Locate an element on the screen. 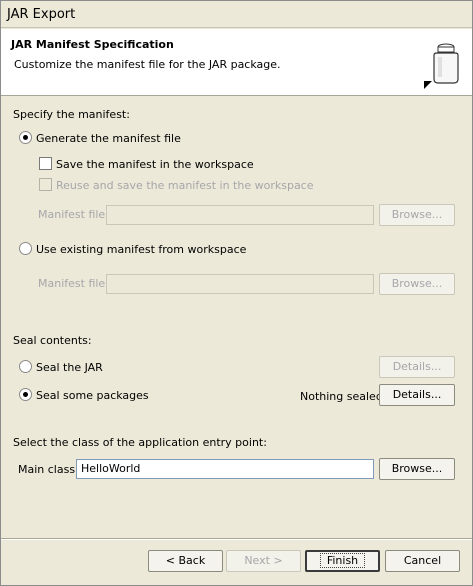  save-manifest-label: Save the manifest in the workspace is located at coordinates (155, 164).